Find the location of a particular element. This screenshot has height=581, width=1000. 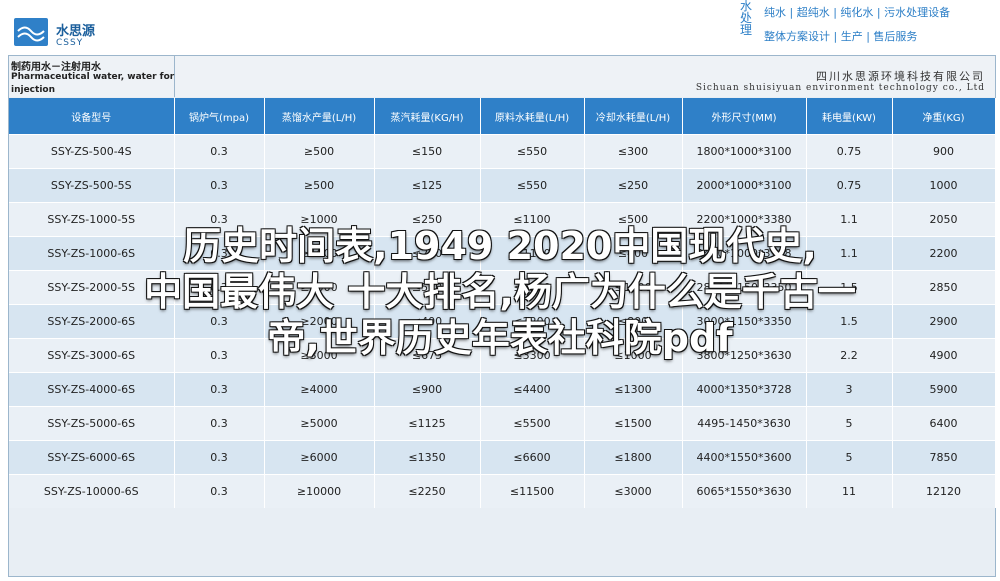

col-header-net-weight: 净重(KG) is located at coordinates (944, 116).